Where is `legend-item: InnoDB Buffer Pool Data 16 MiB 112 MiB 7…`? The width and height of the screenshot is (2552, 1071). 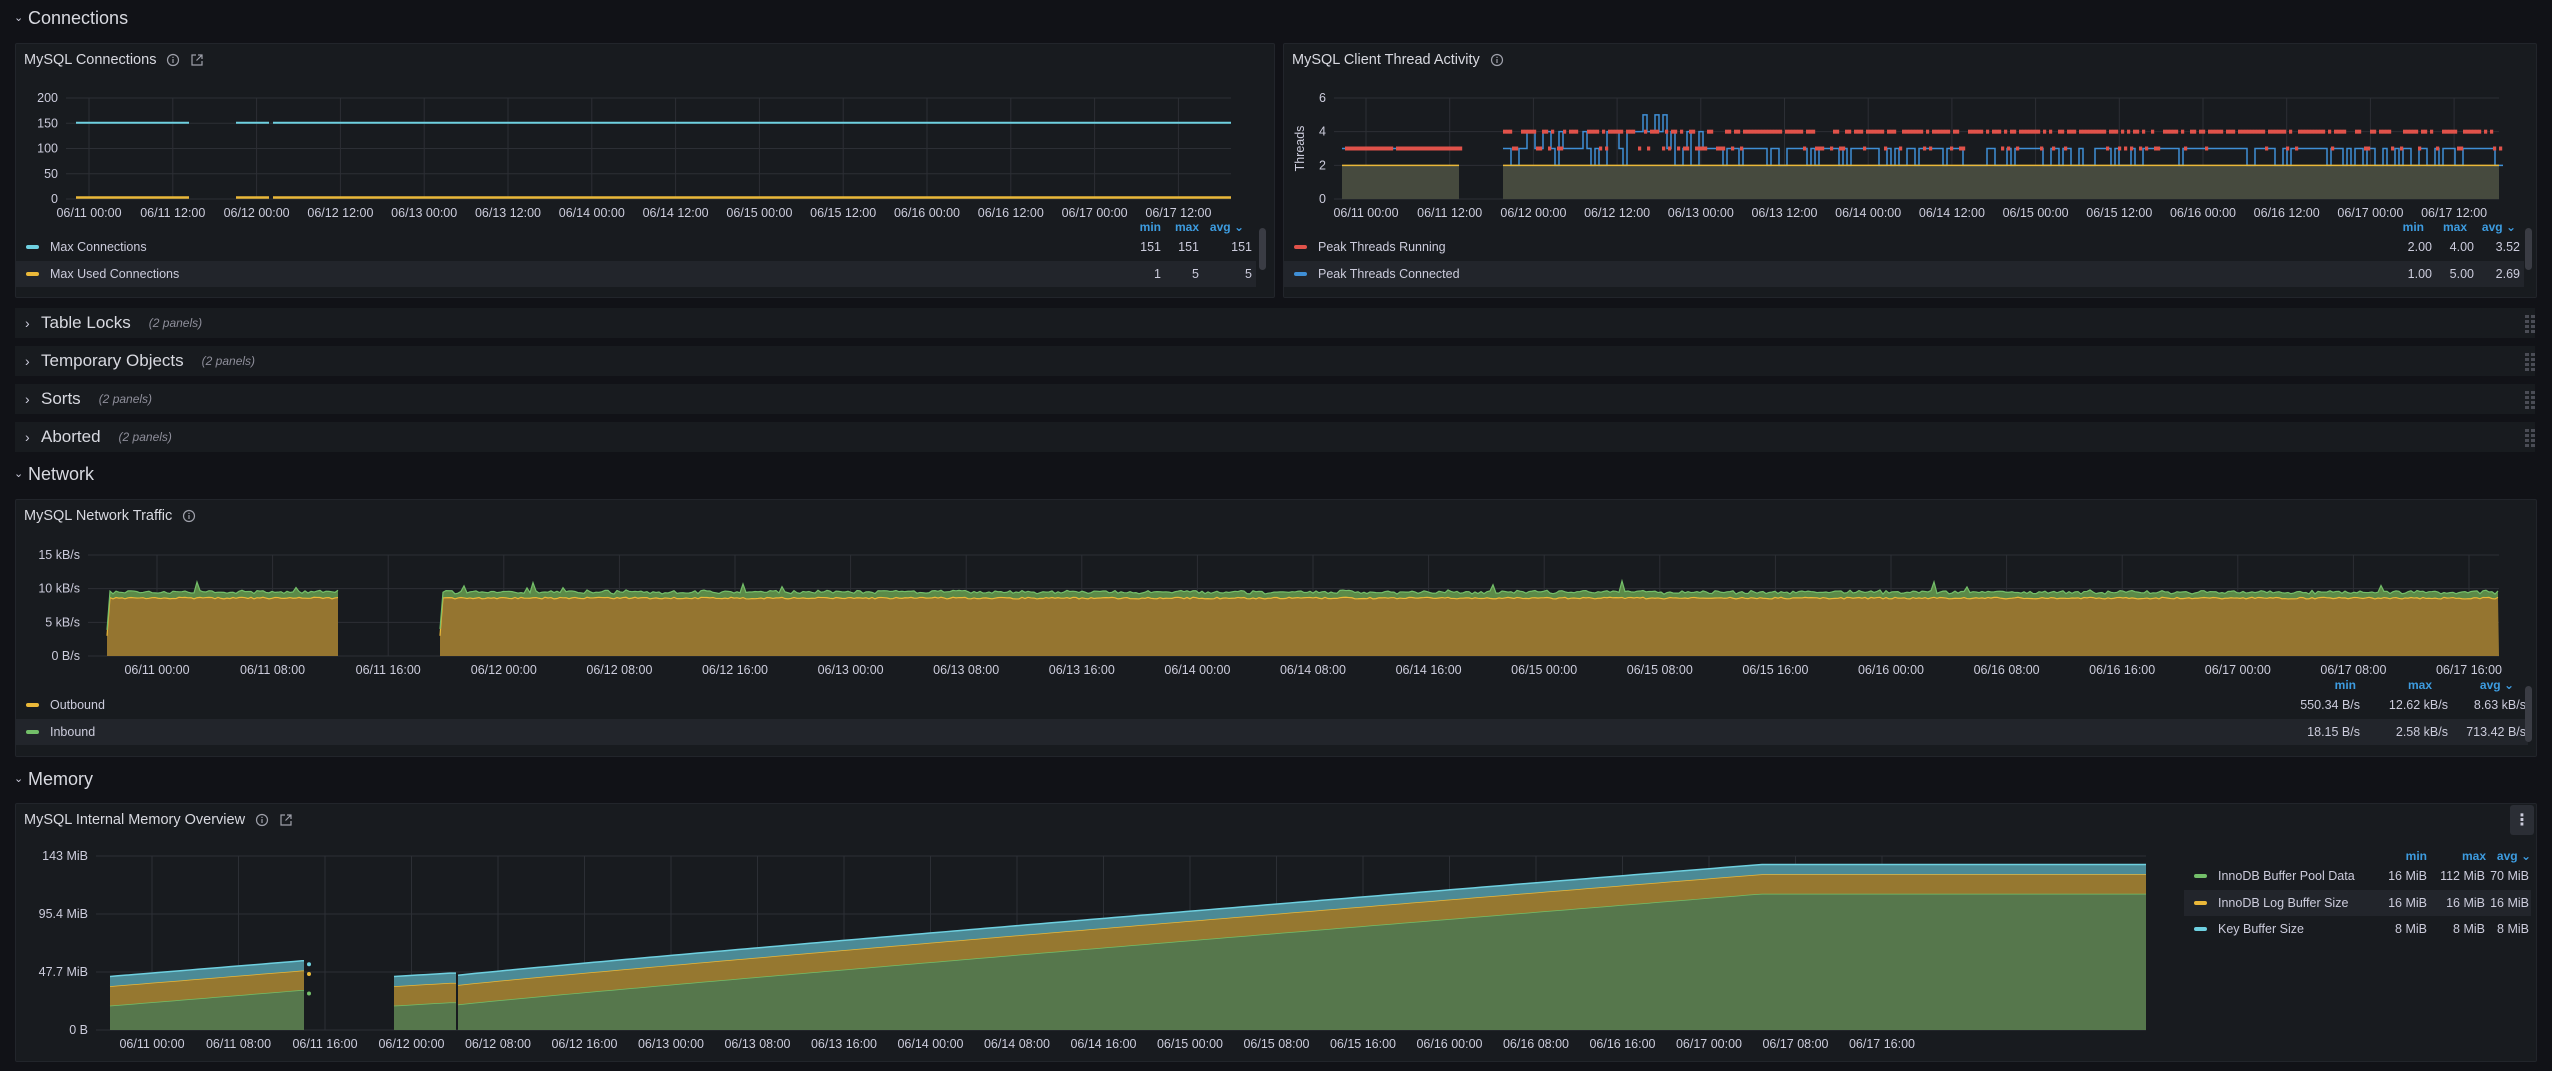 legend-item: InnoDB Buffer Pool Data 16 MiB 112 MiB 7… is located at coordinates (2357, 876).